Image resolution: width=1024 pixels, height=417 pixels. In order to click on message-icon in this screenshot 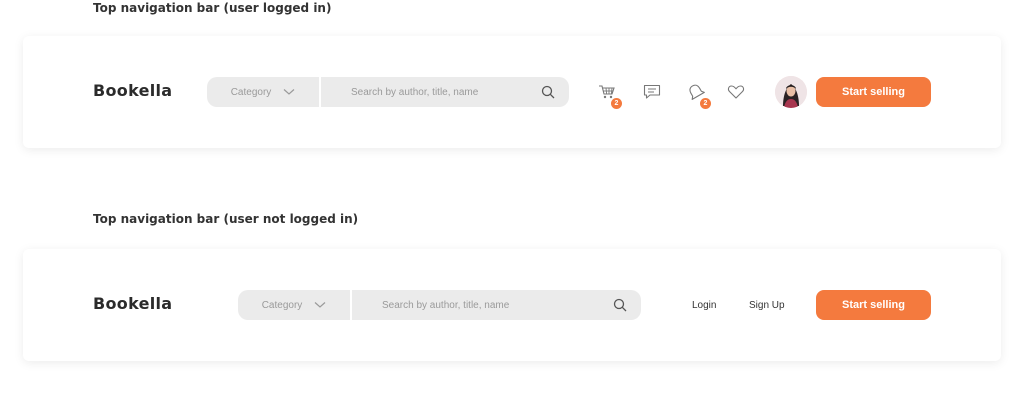, I will do `click(652, 91)`.